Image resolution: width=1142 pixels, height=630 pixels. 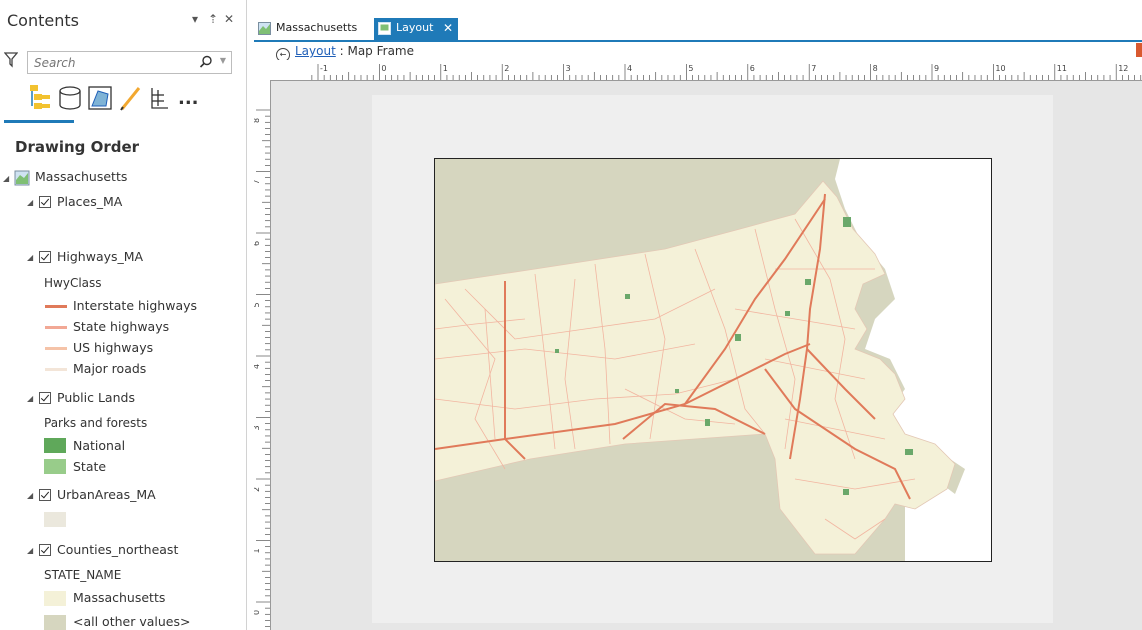 I want to click on ruler-label: 11, so click(x=1062, y=68).